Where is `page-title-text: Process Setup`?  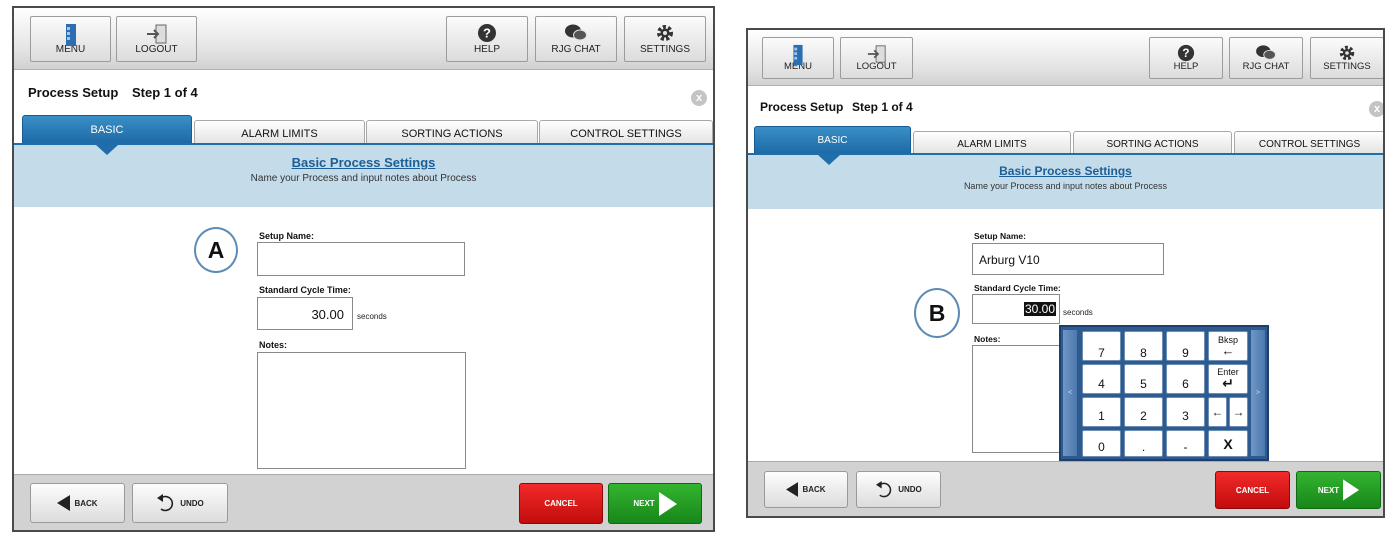
page-title-text: Process Setup is located at coordinates (73, 92).